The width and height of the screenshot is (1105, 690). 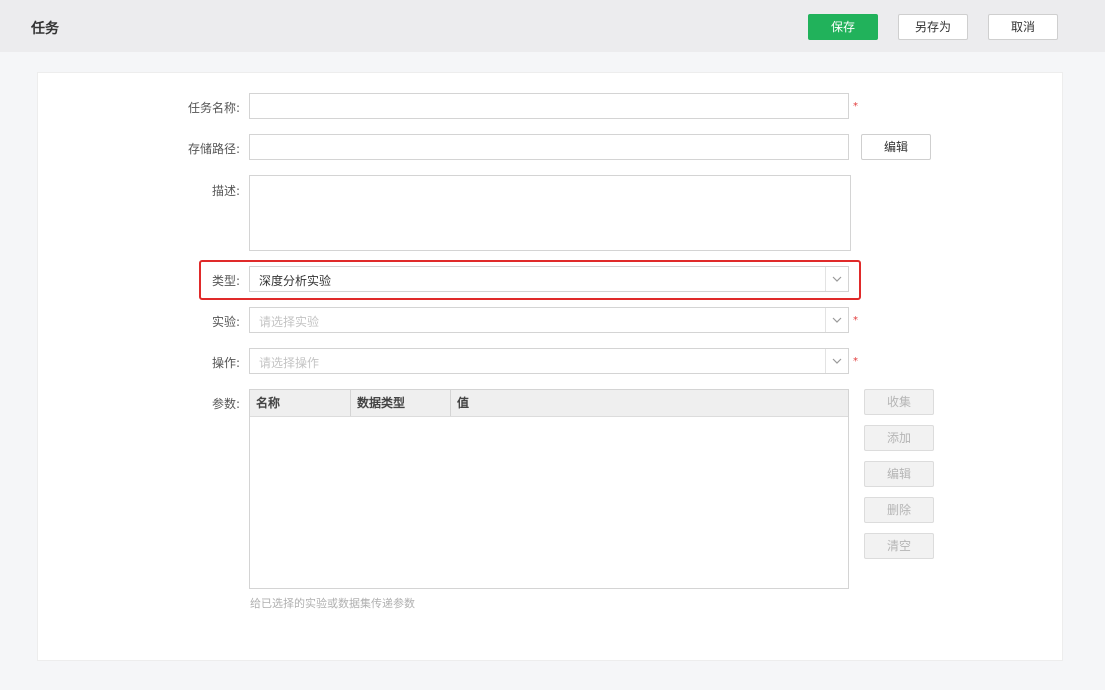 What do you see at coordinates (899, 510) in the screenshot?
I see `delete-param-button: 删除` at bounding box center [899, 510].